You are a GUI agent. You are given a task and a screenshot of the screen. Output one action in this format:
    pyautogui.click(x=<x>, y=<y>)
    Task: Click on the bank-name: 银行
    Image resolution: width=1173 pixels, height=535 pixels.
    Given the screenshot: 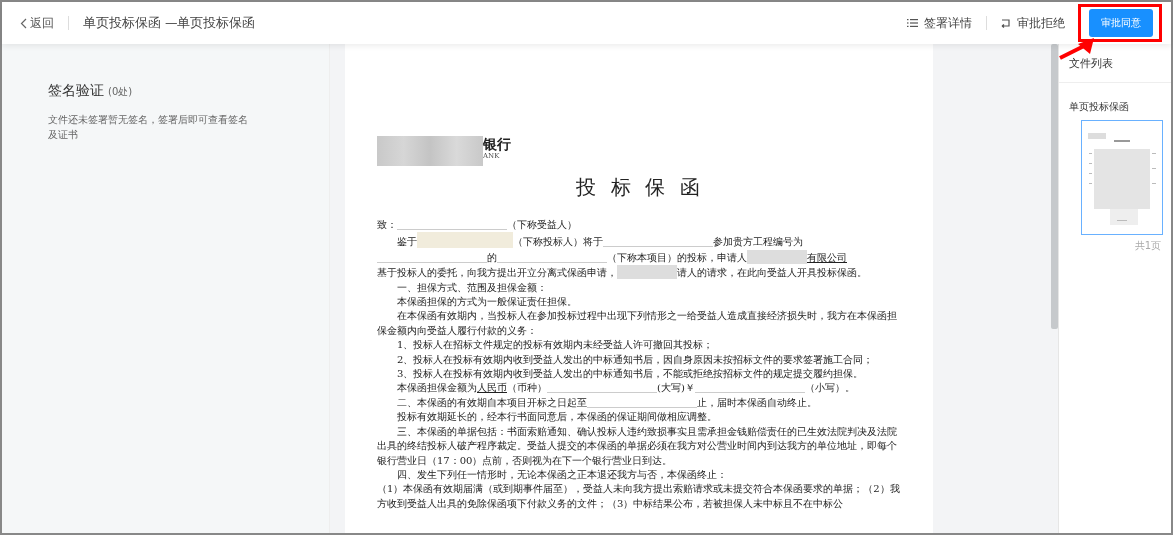 What is the action you would take?
    pyautogui.click(x=497, y=144)
    